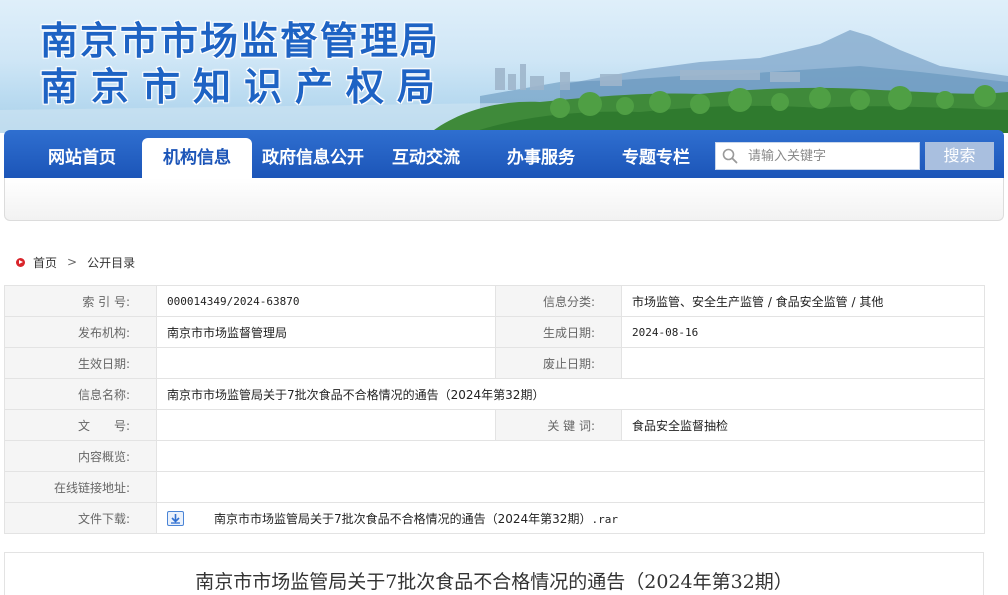  I want to click on article-content: 南京市市场监管局关于7批次食品不合格情况的通告（2024年第32期）, so click(494, 573).